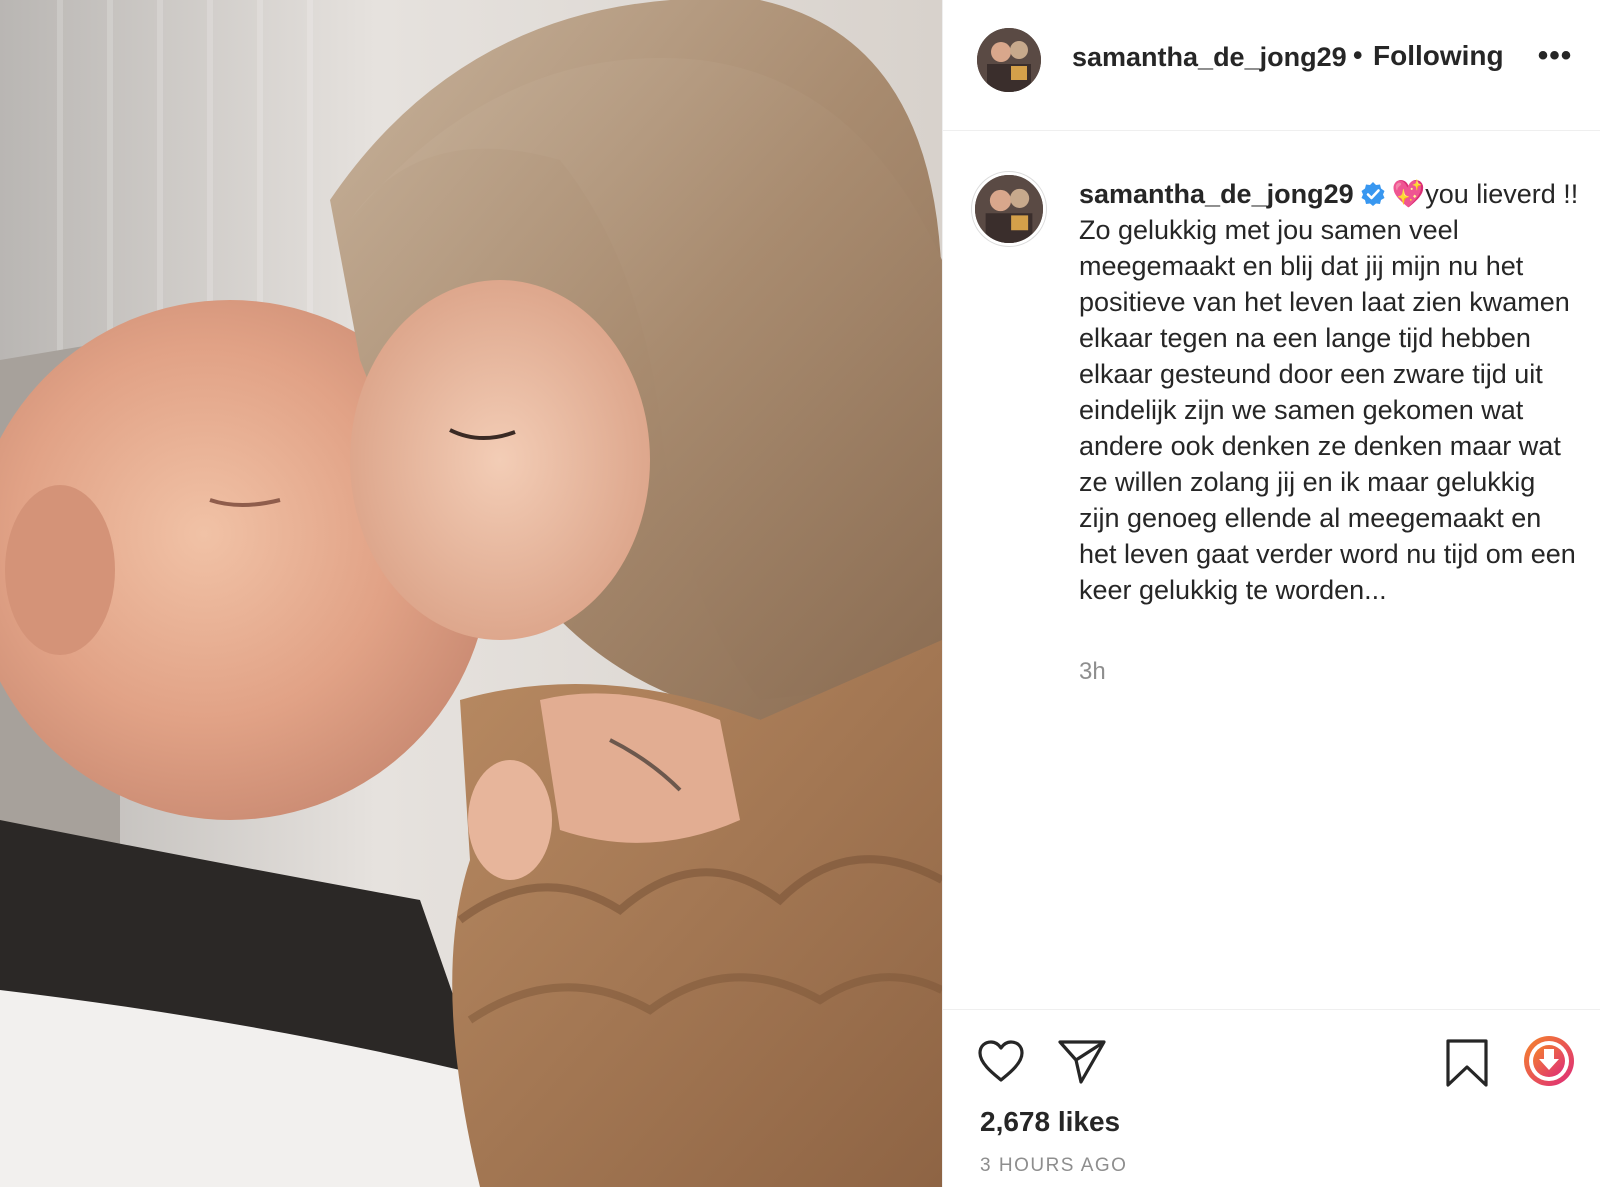  I want to click on following-button: Following, so click(1438, 56).